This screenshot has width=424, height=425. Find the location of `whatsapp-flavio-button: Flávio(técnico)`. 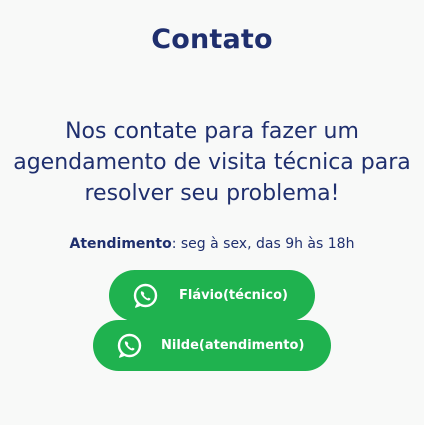

whatsapp-flavio-button: Flávio(técnico) is located at coordinates (212, 295).